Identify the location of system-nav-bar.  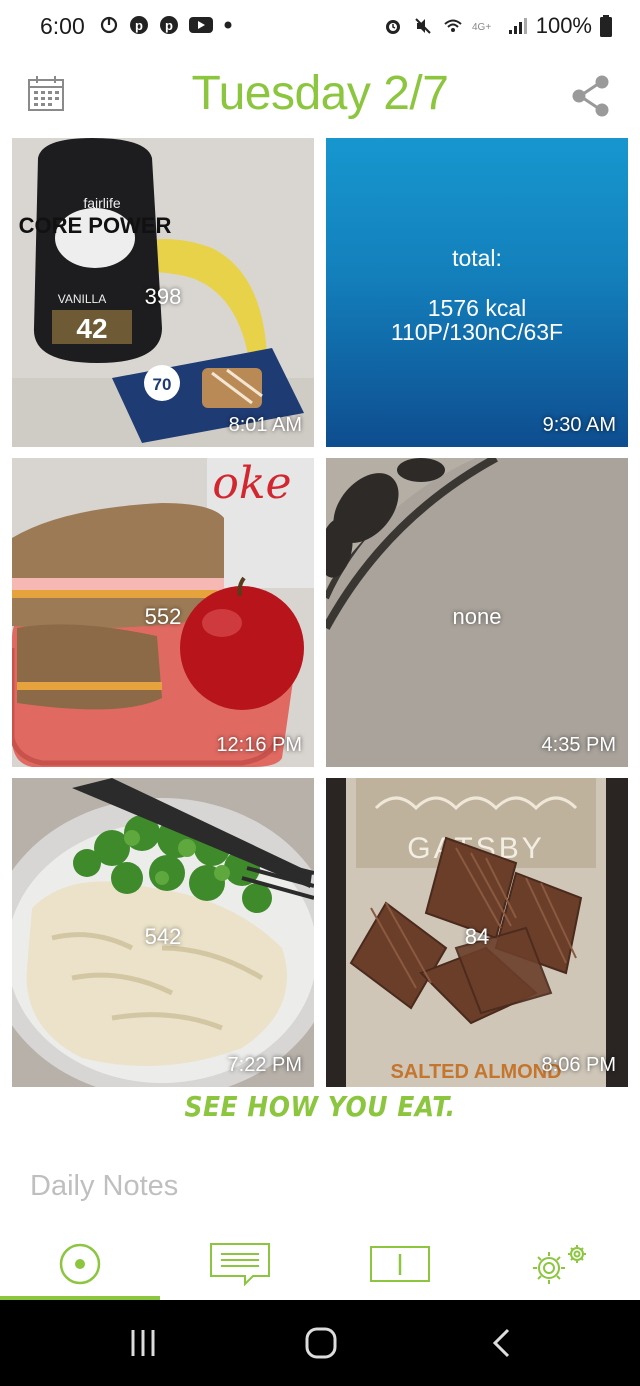
(320, 1343).